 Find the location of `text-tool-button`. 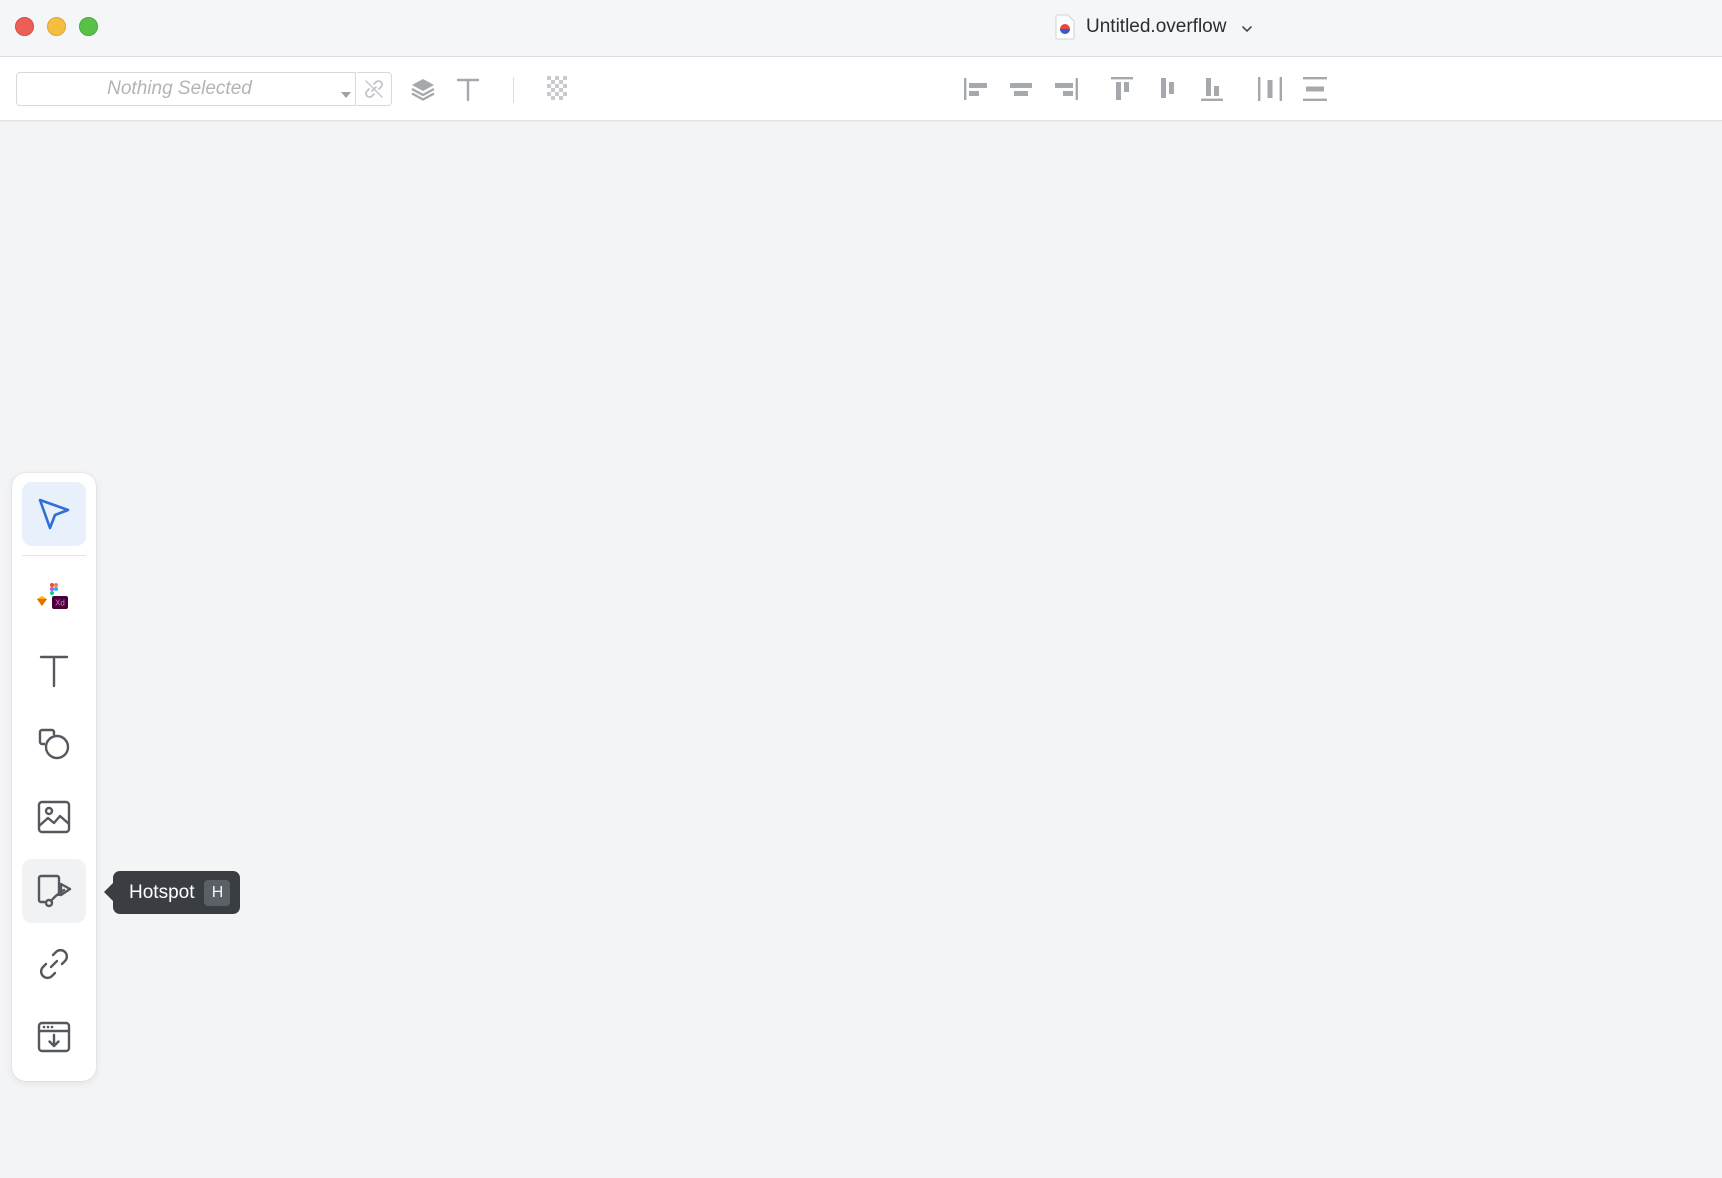

text-tool-button is located at coordinates (54, 671).